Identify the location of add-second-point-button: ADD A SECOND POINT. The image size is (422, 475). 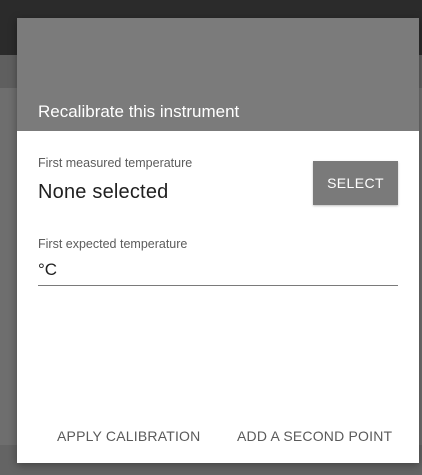
(314, 436).